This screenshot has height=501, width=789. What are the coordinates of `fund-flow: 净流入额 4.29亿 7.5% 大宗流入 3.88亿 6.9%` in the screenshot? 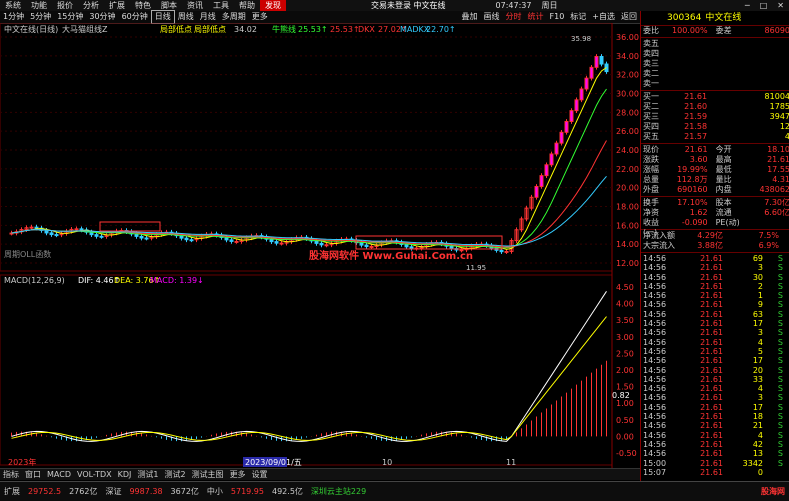 It's located at (715, 241).